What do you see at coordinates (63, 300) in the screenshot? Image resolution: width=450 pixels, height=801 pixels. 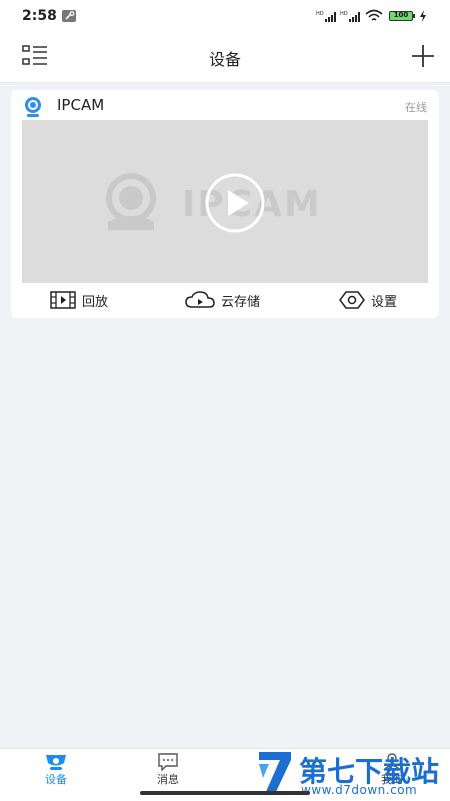 I see `playback-film-icon` at bounding box center [63, 300].